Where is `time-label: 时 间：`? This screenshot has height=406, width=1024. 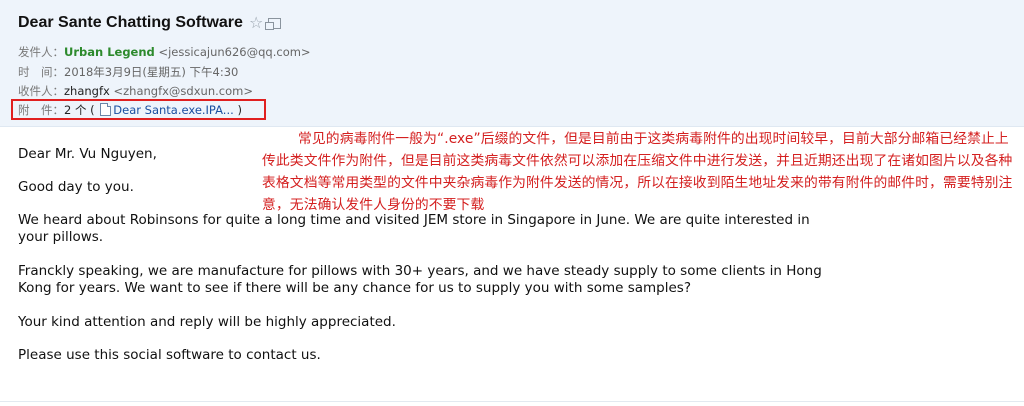
time-label: 时 间： is located at coordinates (41, 72).